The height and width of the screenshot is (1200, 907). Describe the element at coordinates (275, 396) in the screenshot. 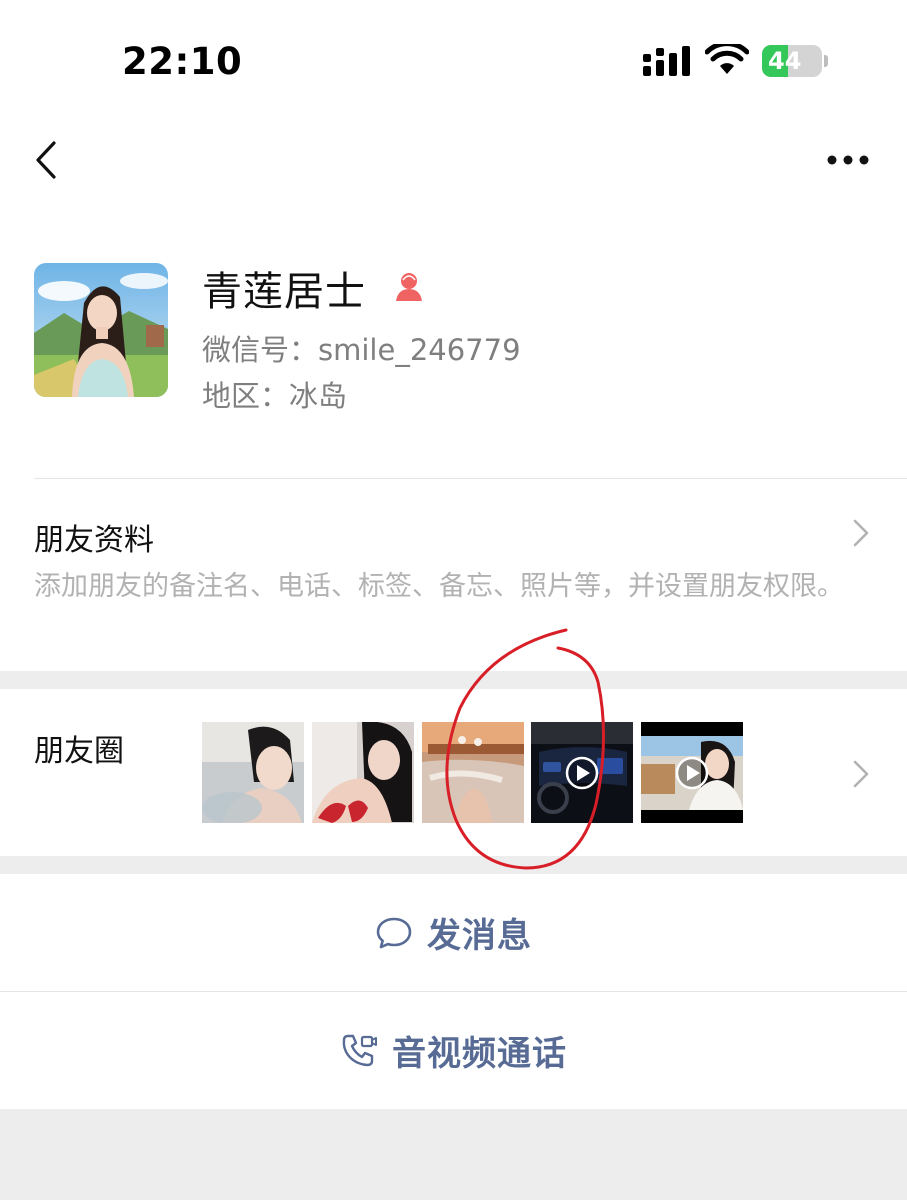

I see `region: 地区：冰岛` at that location.